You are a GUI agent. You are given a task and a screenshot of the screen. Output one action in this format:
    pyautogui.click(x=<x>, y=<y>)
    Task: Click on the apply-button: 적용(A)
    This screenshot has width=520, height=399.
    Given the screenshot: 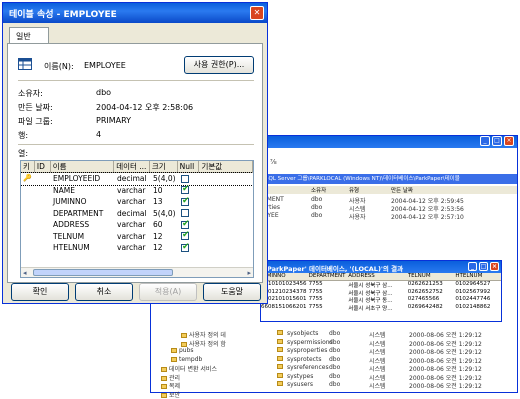 What is the action you would take?
    pyautogui.click(x=168, y=292)
    